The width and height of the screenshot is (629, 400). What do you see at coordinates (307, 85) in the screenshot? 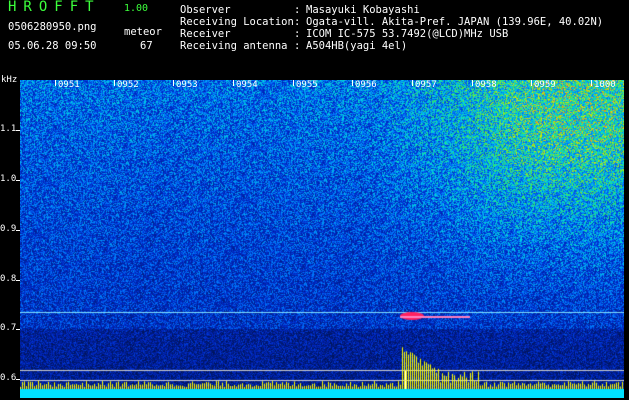
I see `x-tick-label: 0955` at bounding box center [307, 85].